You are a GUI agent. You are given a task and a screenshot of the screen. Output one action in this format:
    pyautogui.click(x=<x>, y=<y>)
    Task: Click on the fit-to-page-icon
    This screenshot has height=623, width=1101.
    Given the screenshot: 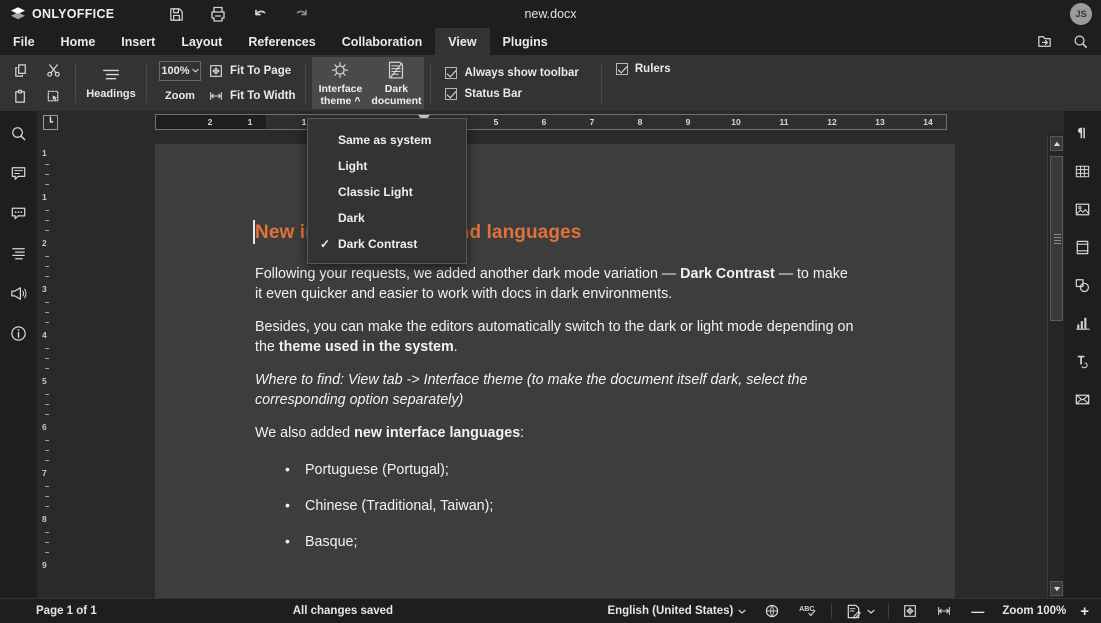 What is the action you would take?
    pyautogui.click(x=910, y=611)
    